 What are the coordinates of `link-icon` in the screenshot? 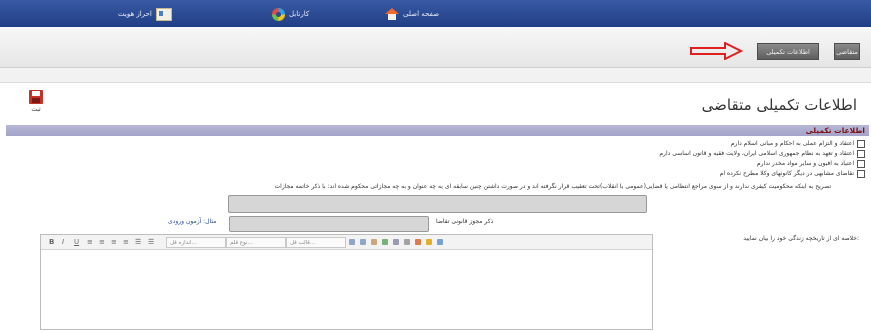 It's located at (396, 242).